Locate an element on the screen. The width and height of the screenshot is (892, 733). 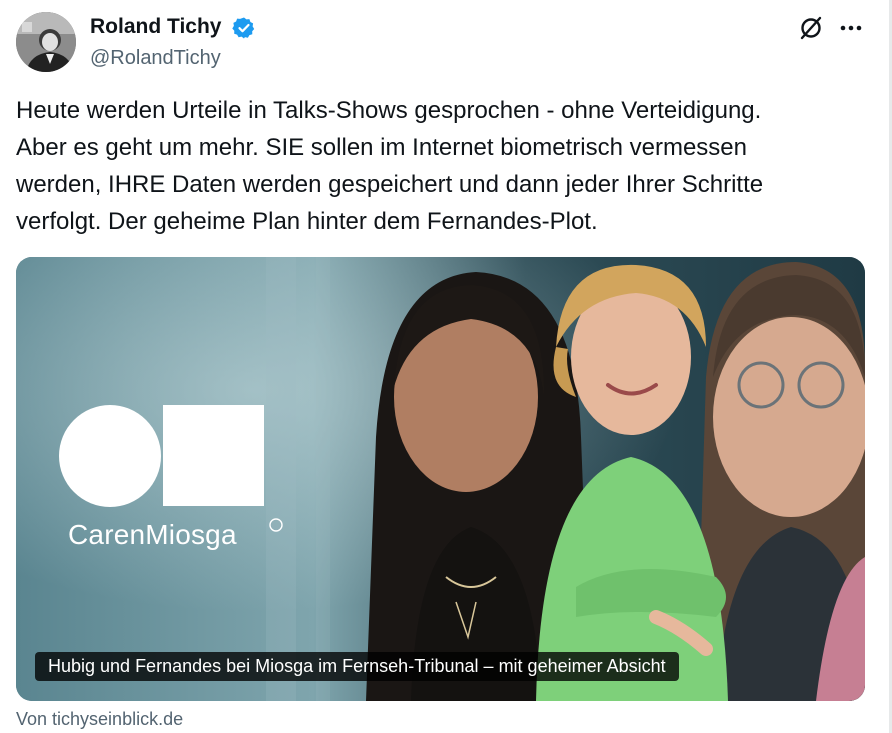
grok-icon is located at coordinates (811, 28).